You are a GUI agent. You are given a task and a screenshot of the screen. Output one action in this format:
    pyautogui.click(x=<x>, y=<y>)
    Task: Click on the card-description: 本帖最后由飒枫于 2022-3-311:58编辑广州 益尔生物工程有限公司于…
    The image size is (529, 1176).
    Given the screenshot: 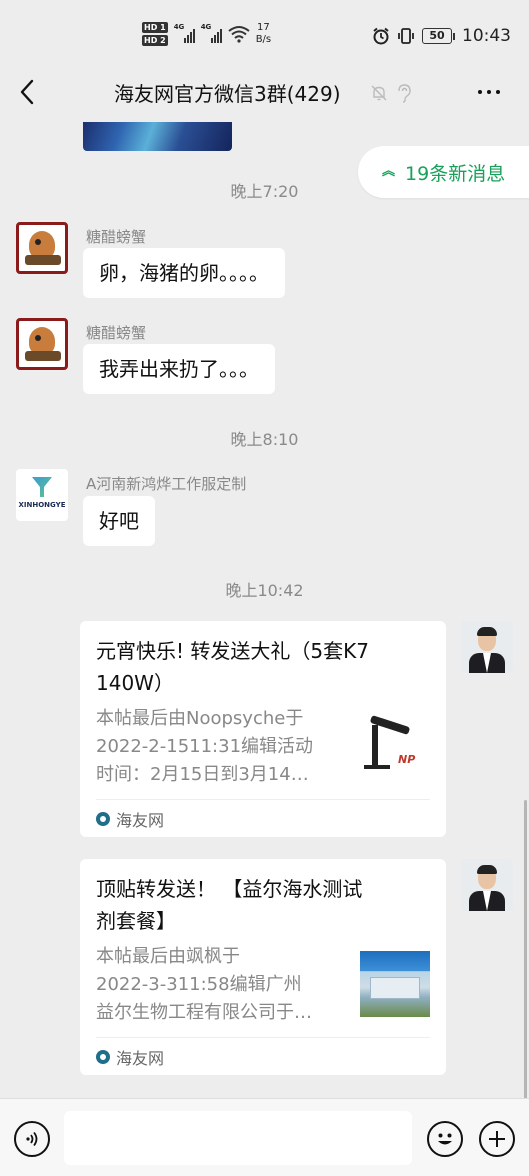 What is the action you would take?
    pyautogui.click(x=204, y=984)
    